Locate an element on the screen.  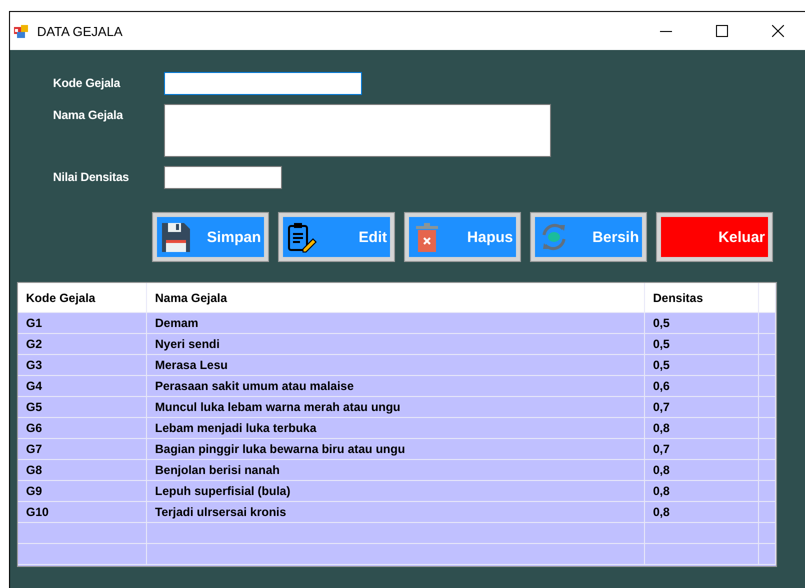
table-cell: Nyeri sendi is located at coordinates (395, 344).